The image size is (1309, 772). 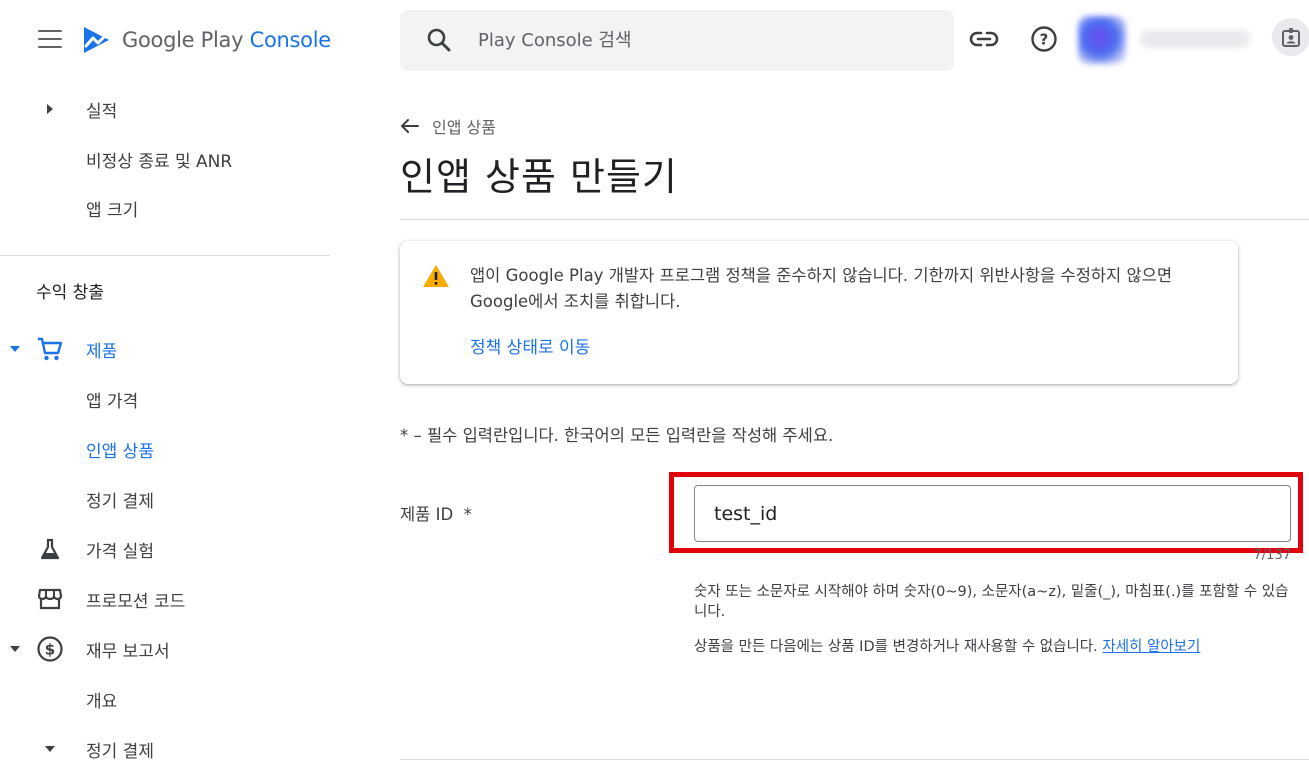 I want to click on caret-right-icon, so click(x=50, y=109).